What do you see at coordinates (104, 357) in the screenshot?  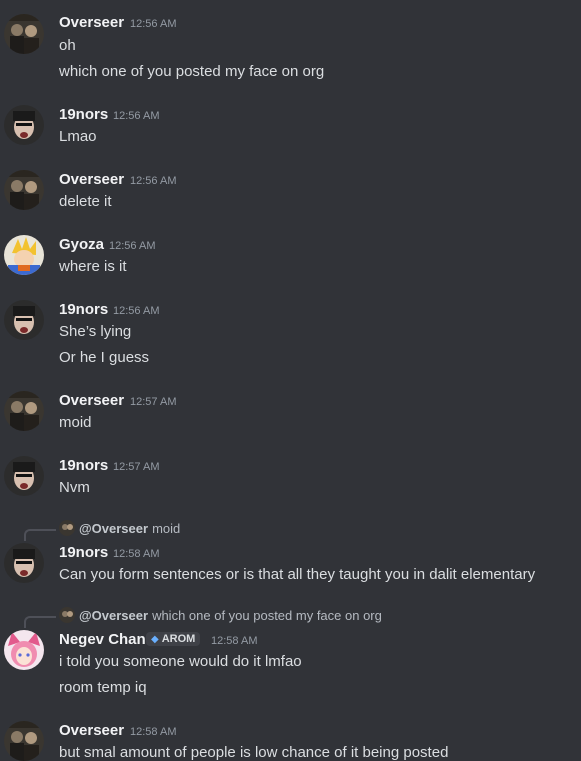 I see `message-text: Or he I guess` at bounding box center [104, 357].